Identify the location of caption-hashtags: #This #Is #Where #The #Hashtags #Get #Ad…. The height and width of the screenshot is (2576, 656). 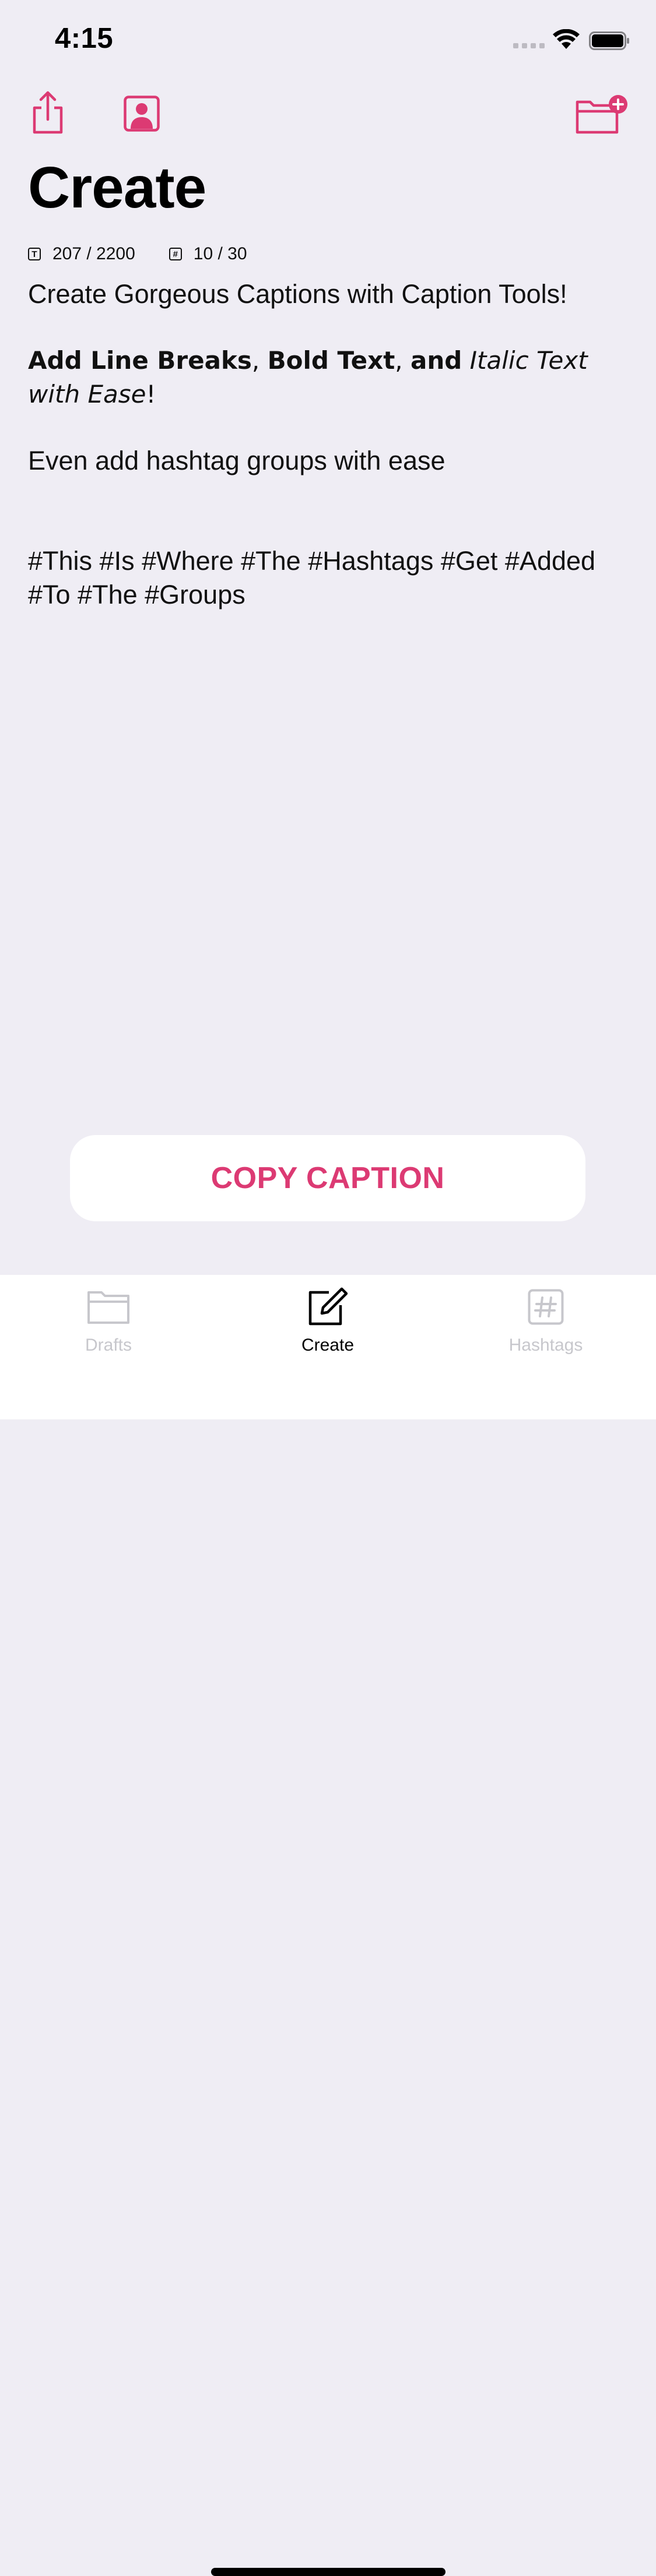
(312, 577).